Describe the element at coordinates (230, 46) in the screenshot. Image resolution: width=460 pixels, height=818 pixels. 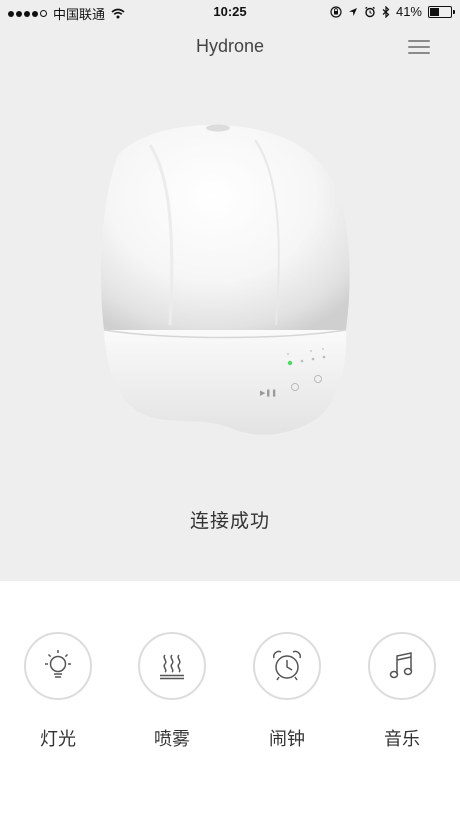
I see `page-title: Hydrone` at that location.